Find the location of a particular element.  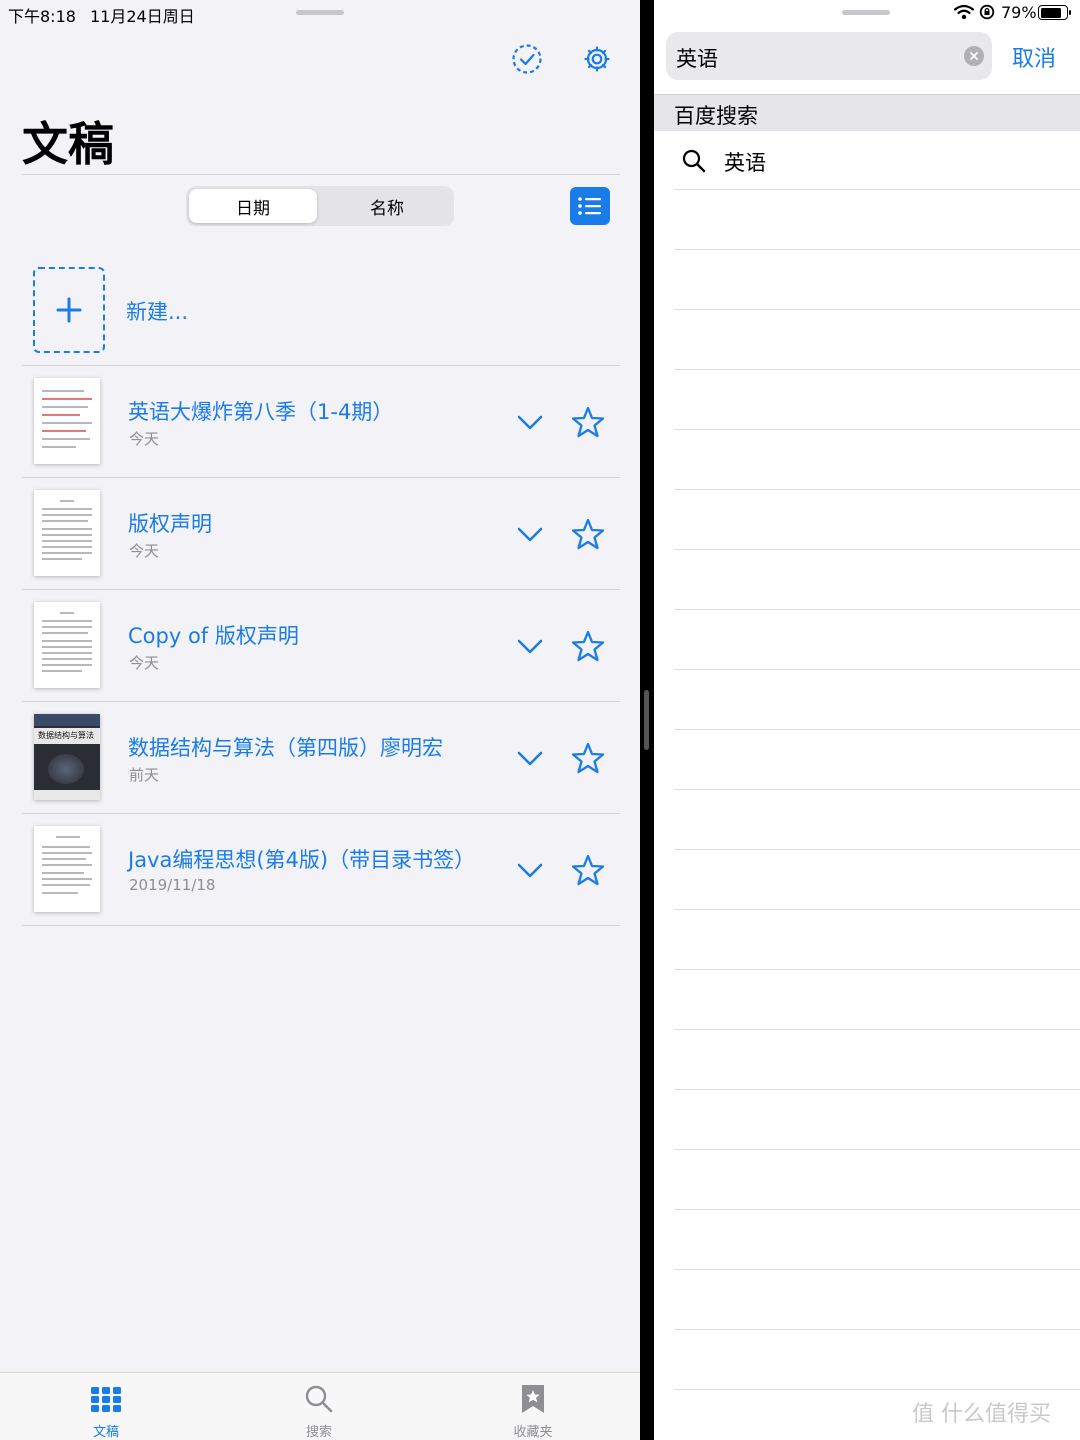

document-date: 2019/11/18 is located at coordinates (172, 885).